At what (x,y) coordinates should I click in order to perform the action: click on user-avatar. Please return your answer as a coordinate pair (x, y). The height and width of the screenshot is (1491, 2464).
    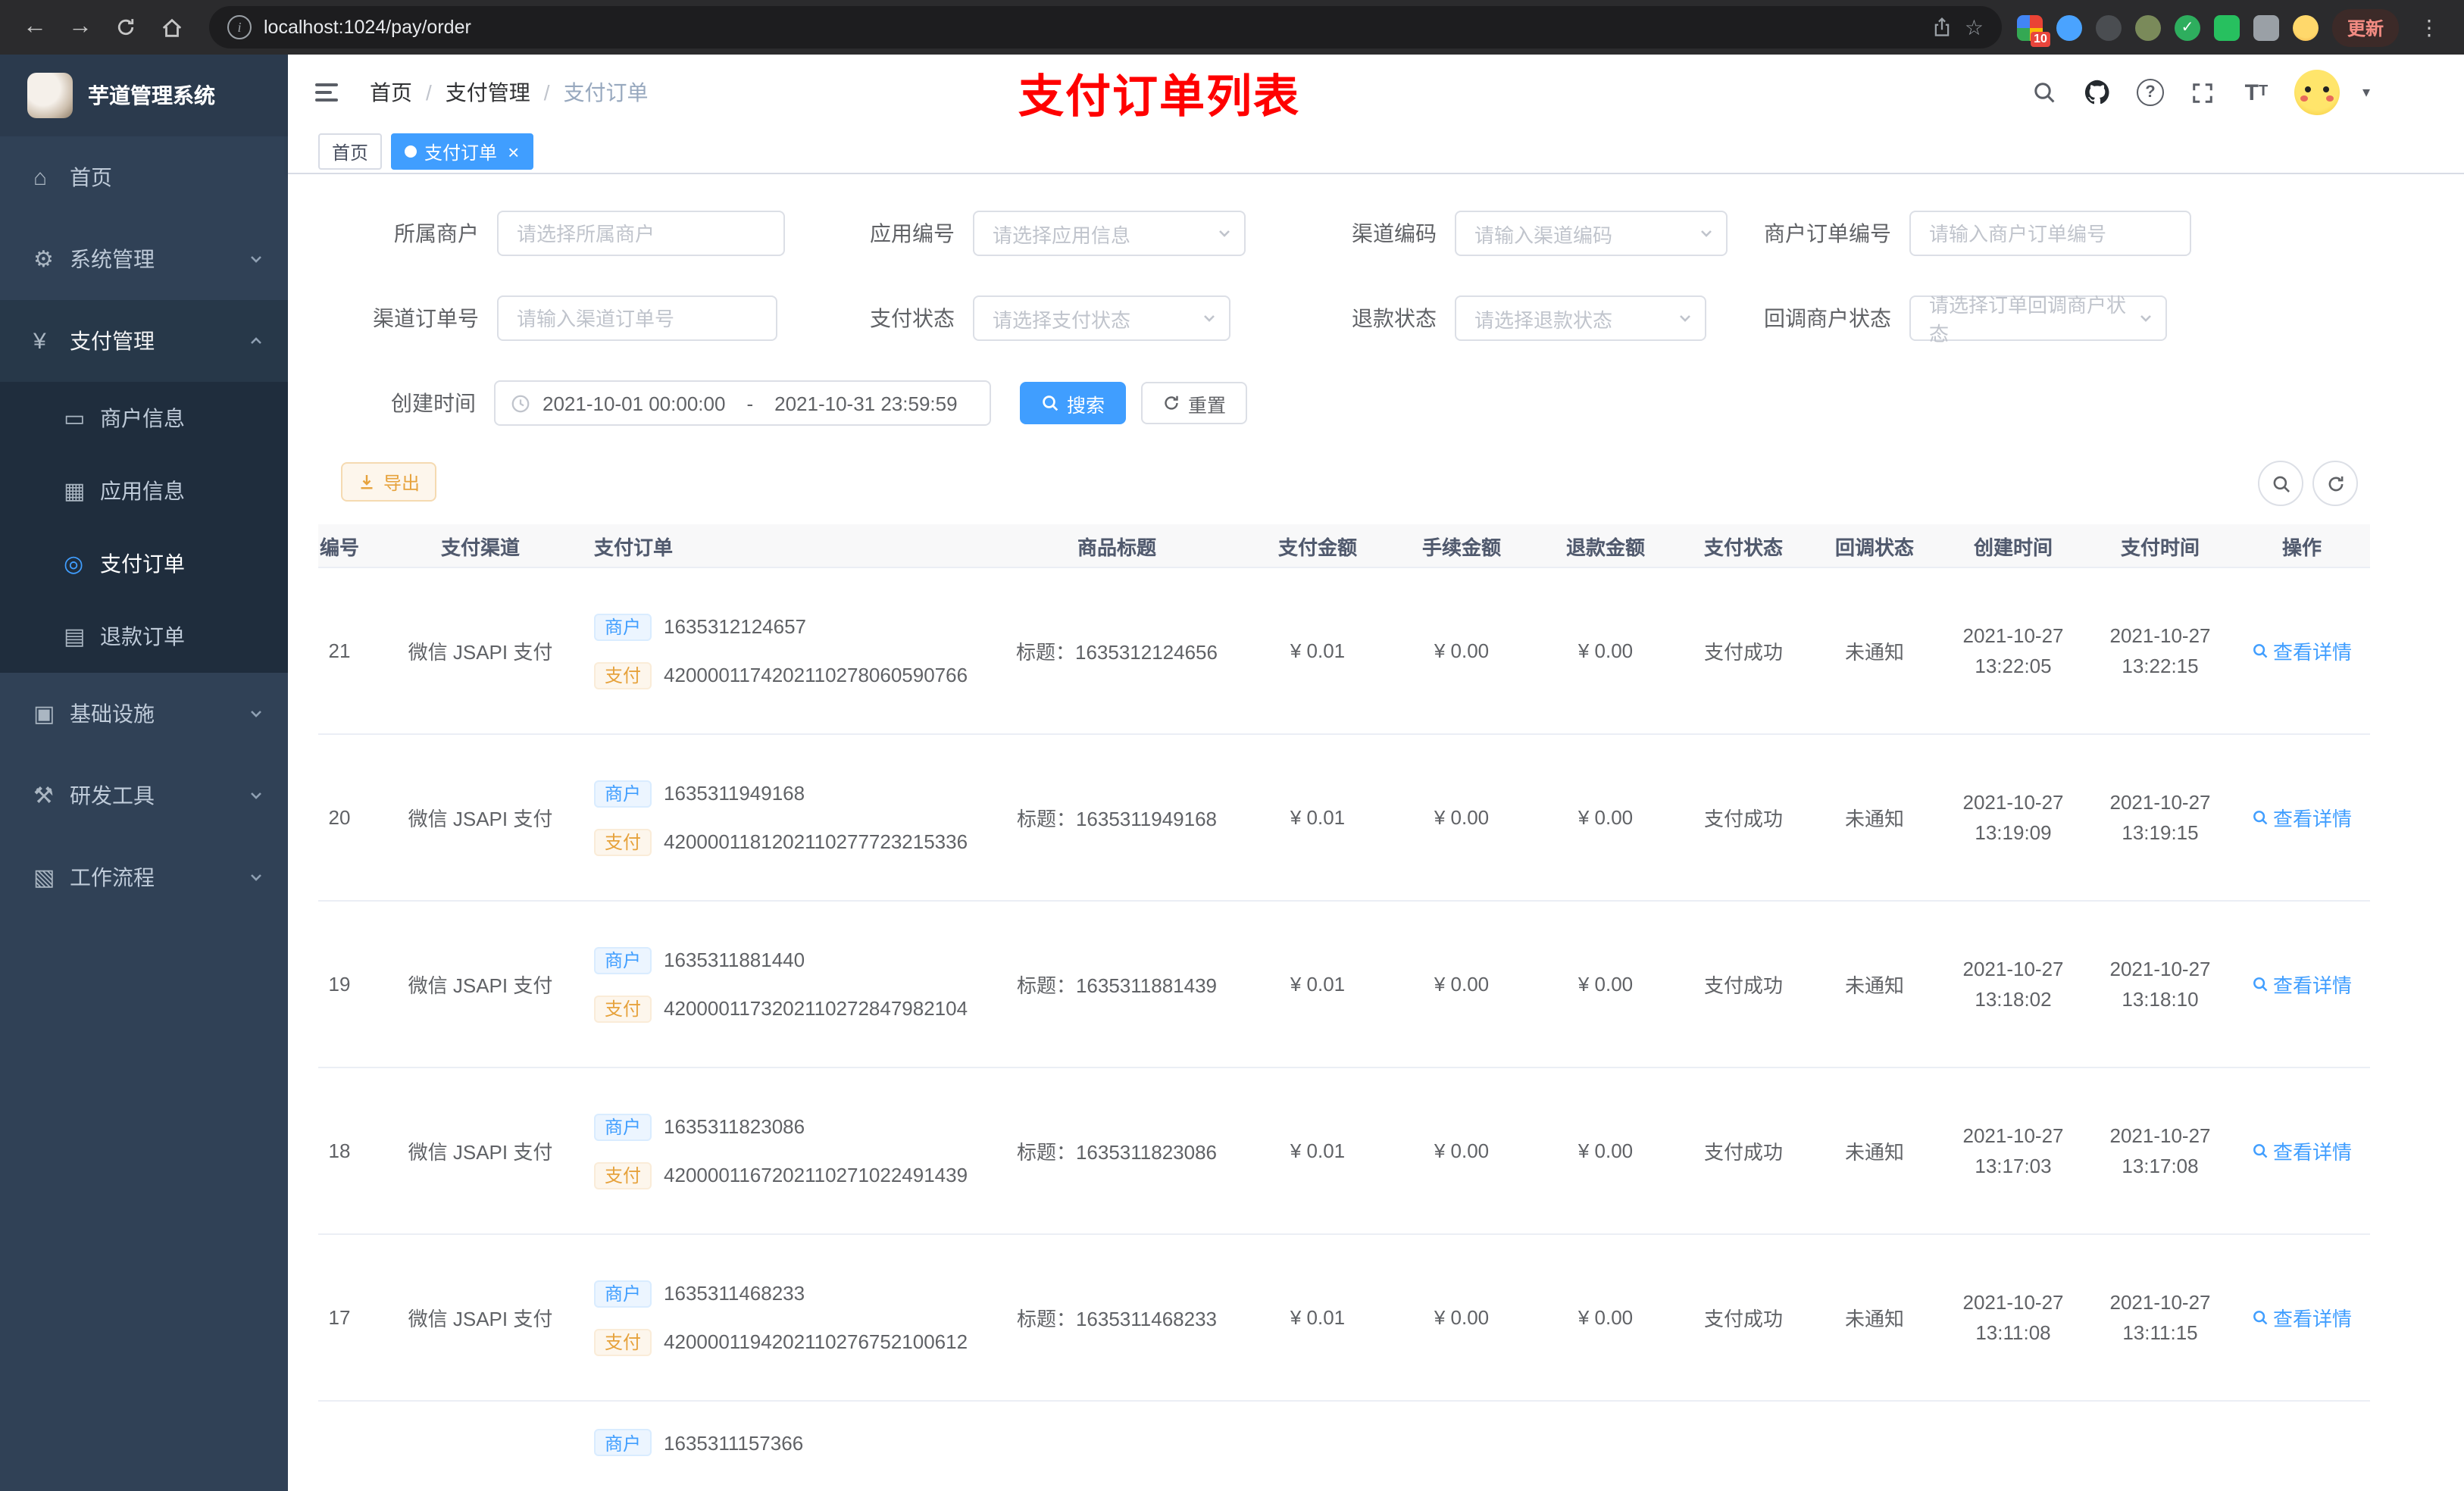
    Looking at the image, I should click on (2317, 92).